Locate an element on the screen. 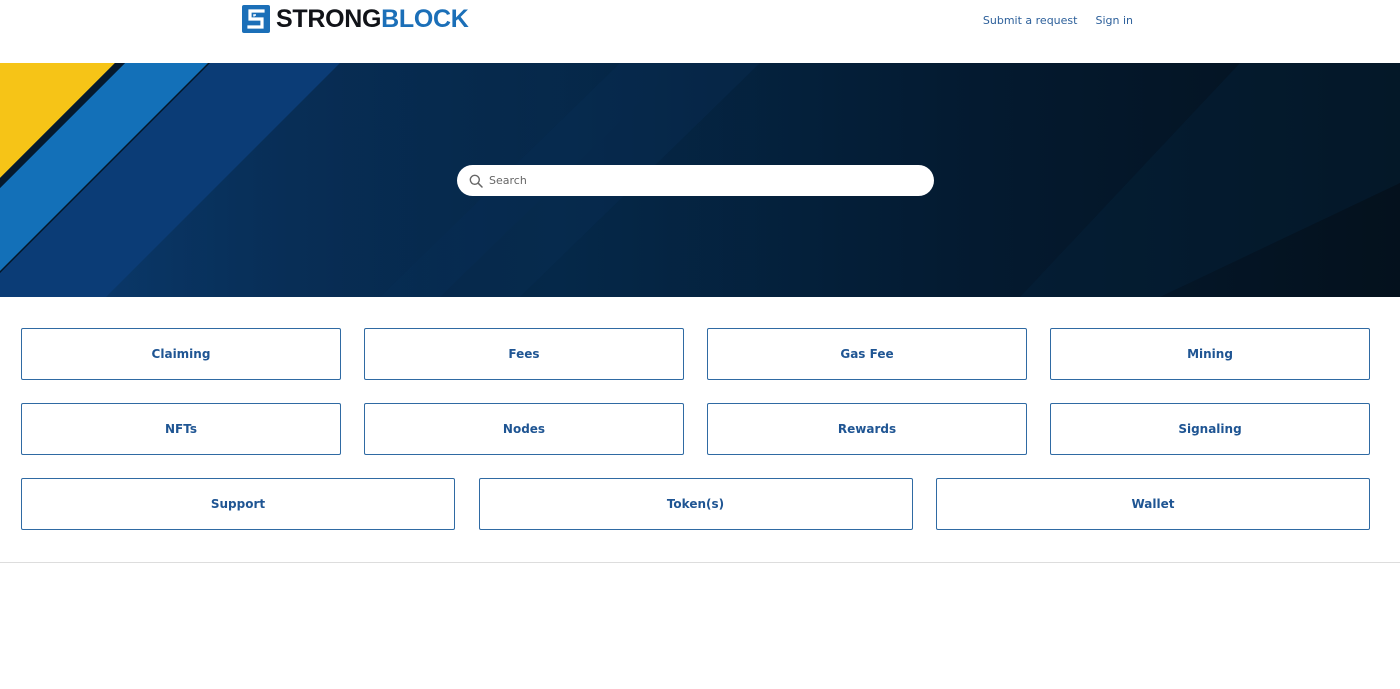  category-row: Support Token(s) Wallet is located at coordinates (695, 504).